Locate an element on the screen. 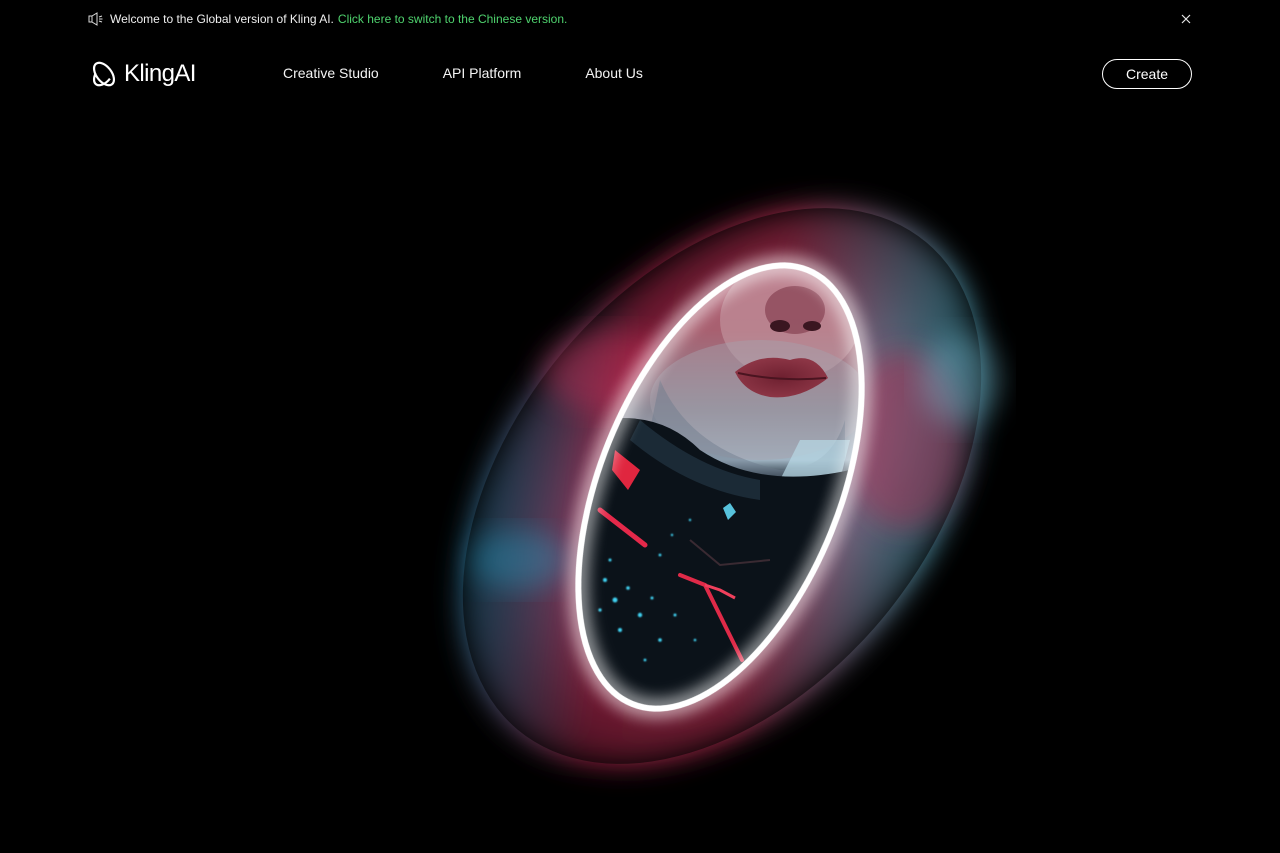 The width and height of the screenshot is (1280, 853). logo-mark-icon is located at coordinates (104, 74).